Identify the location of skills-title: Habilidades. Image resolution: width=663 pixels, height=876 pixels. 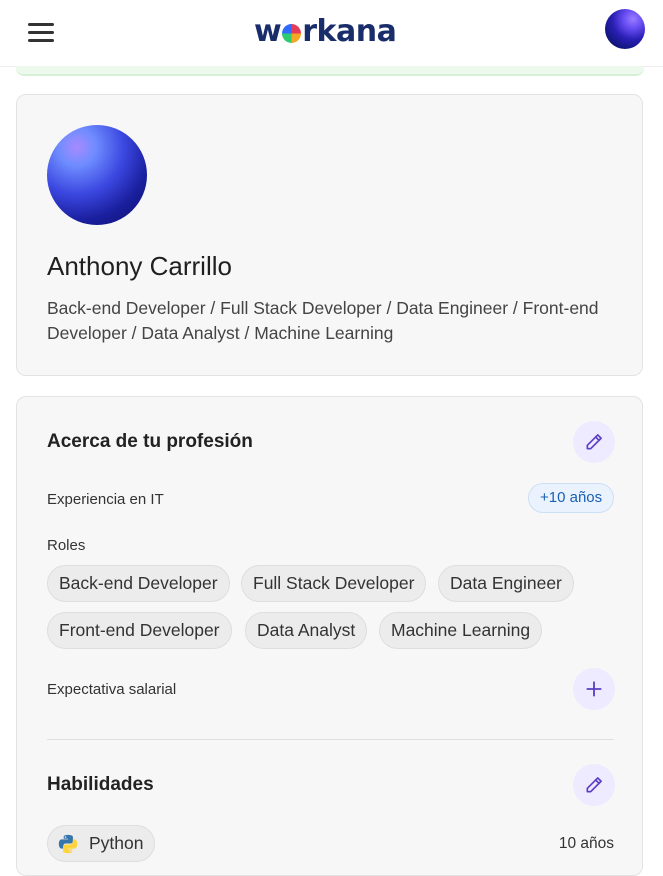
(100, 784).